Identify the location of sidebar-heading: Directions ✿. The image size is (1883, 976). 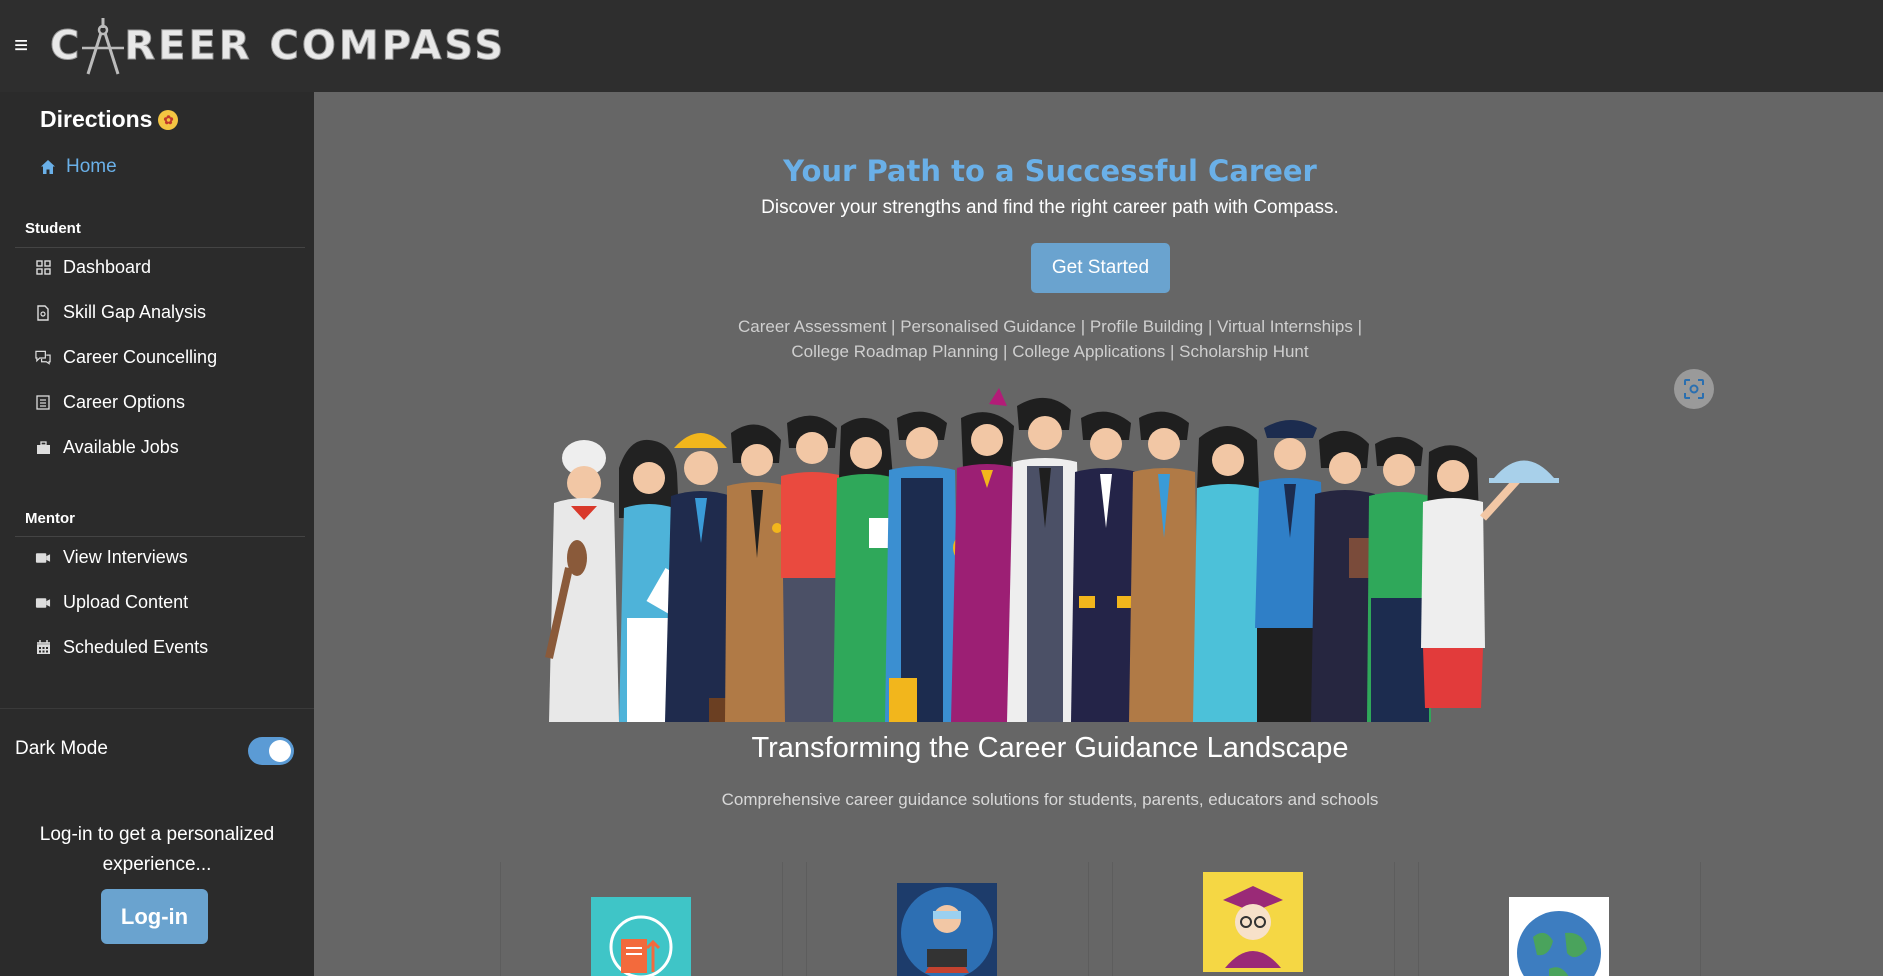
(109, 119).